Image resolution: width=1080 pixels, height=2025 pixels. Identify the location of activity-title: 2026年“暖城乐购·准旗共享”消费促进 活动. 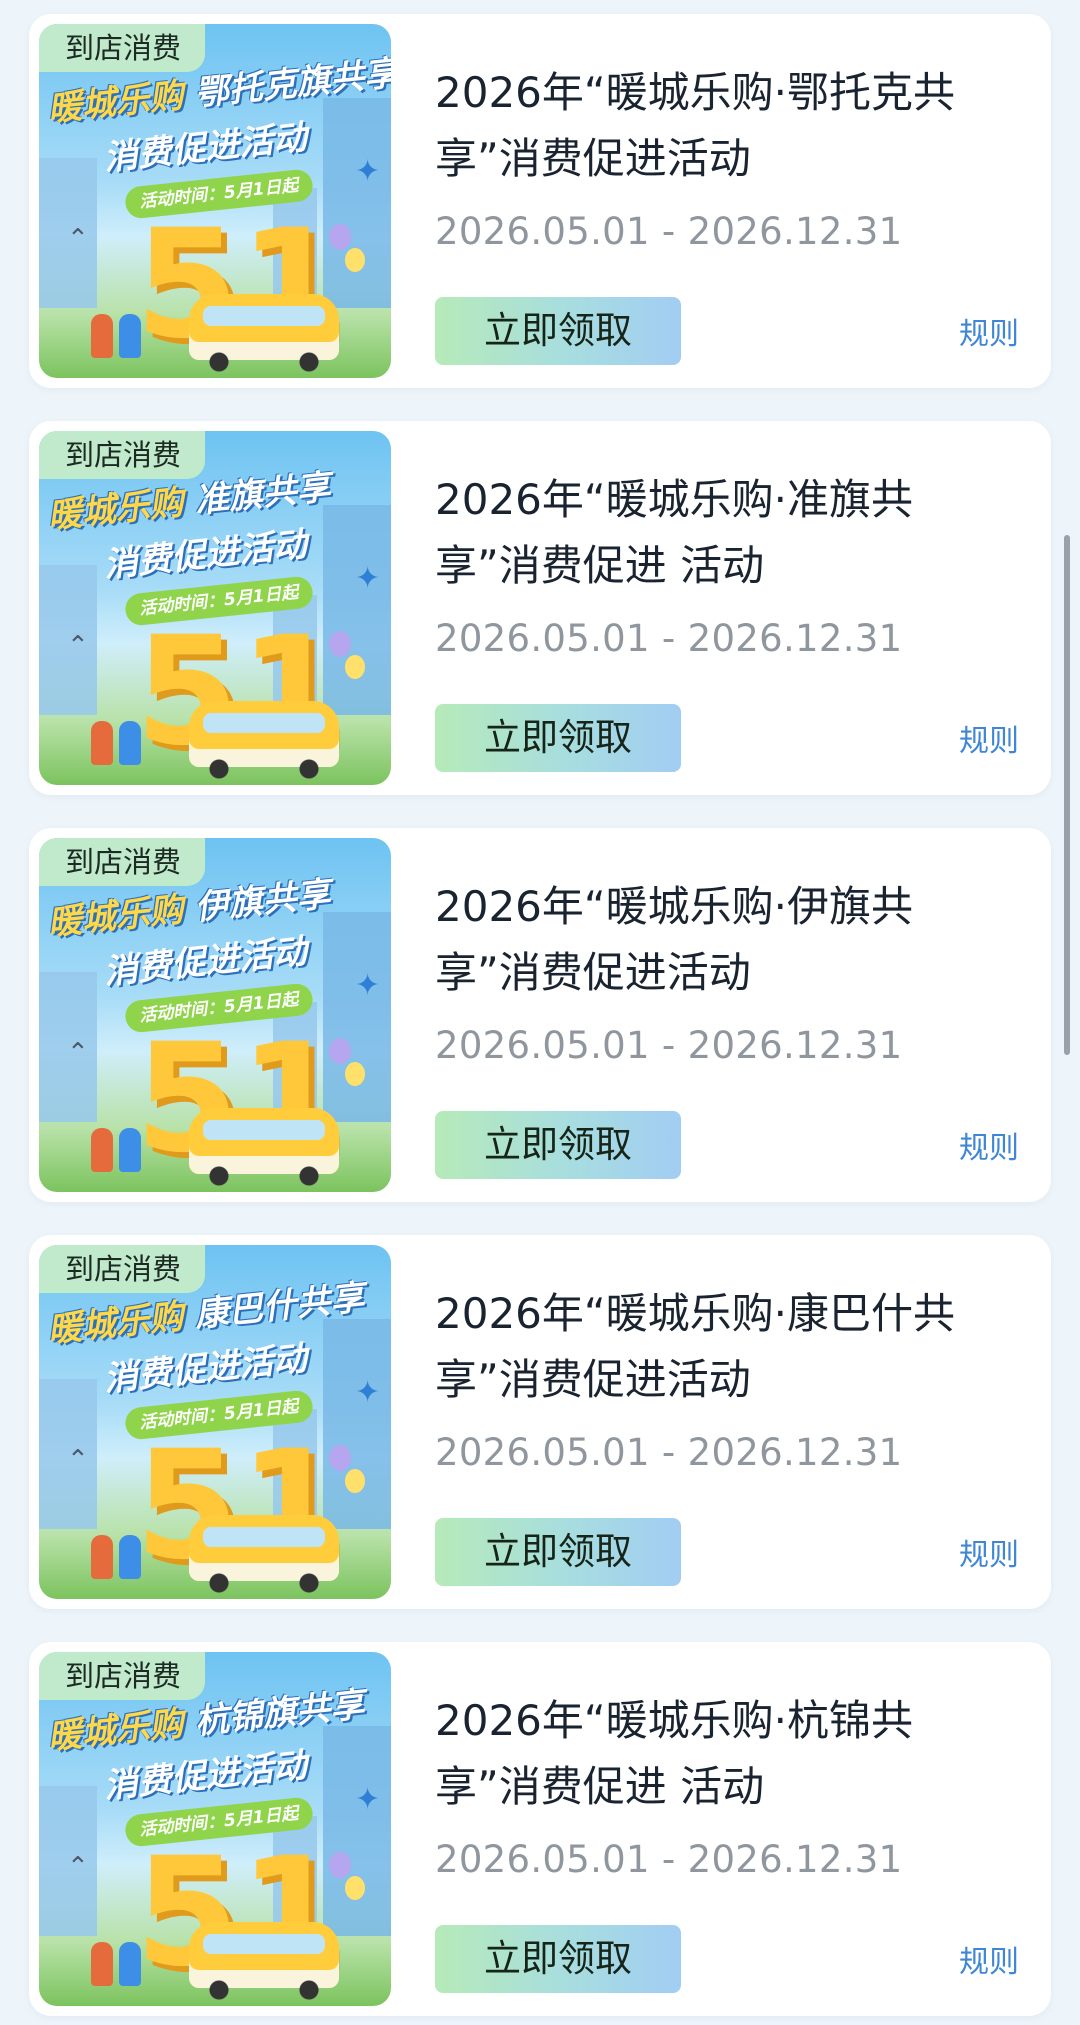
(725, 533).